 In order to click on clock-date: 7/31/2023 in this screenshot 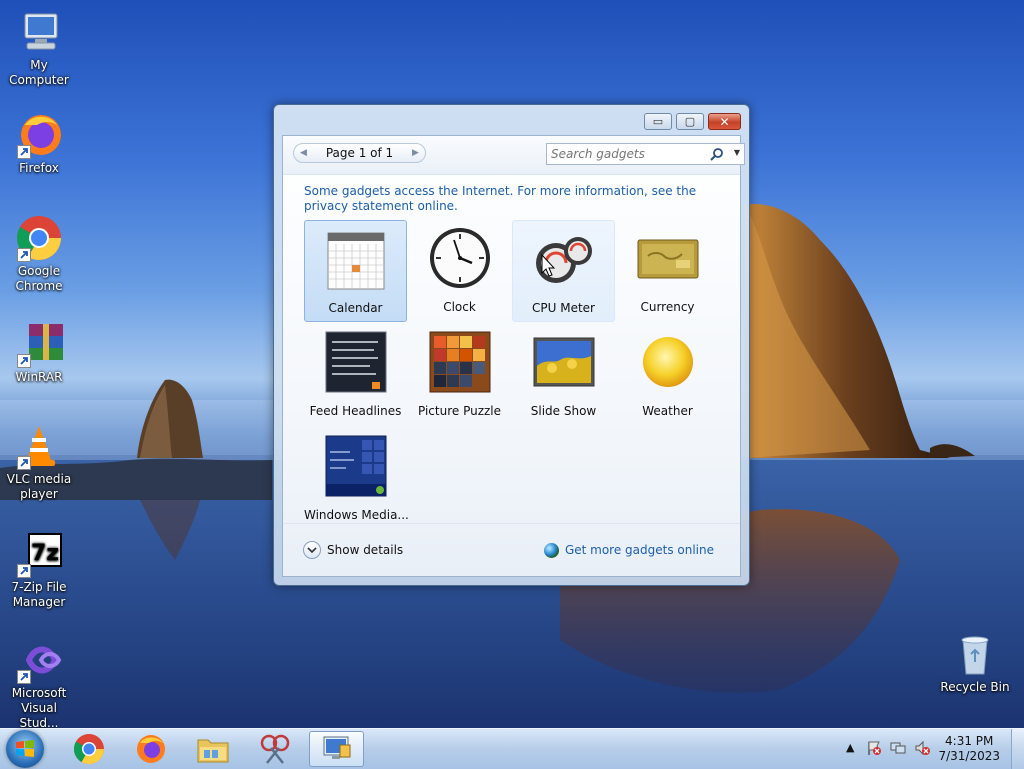, I will do `click(969, 756)`.